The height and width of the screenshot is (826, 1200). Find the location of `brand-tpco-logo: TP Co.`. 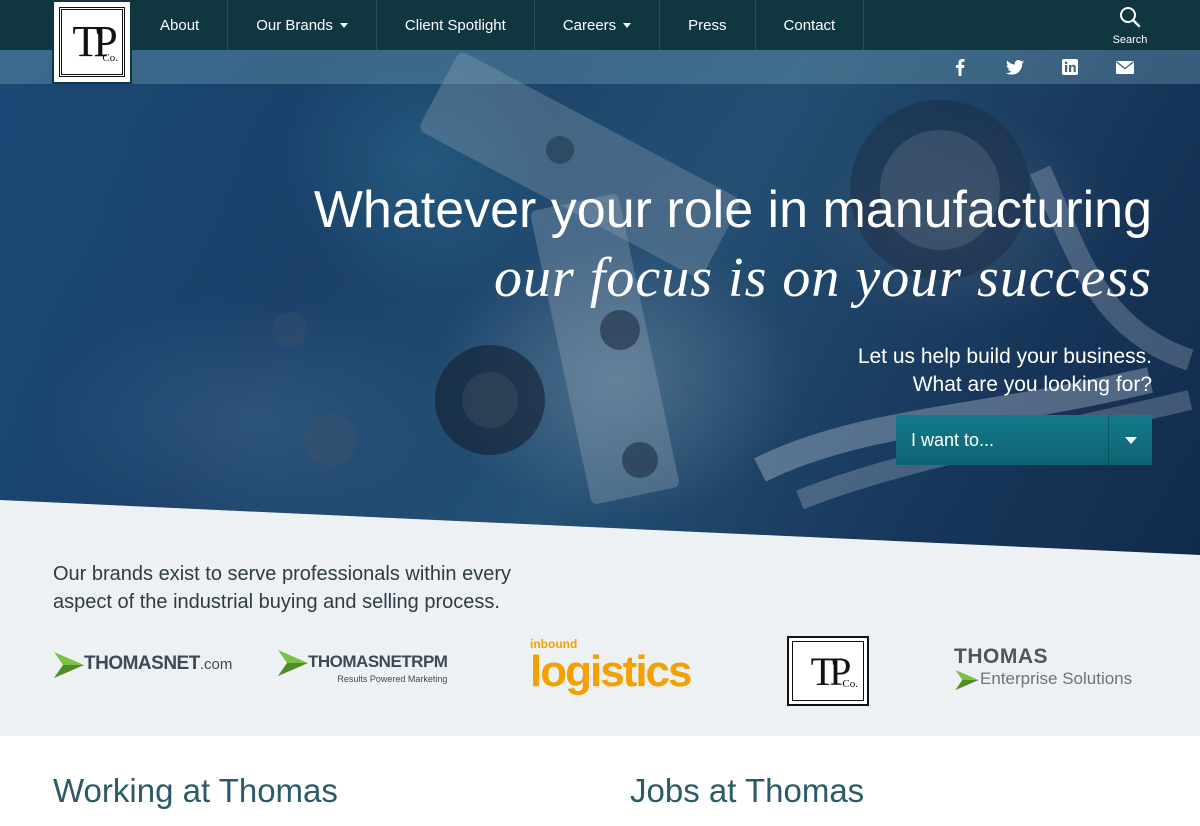

brand-tpco-logo: TP Co. is located at coordinates (828, 671).